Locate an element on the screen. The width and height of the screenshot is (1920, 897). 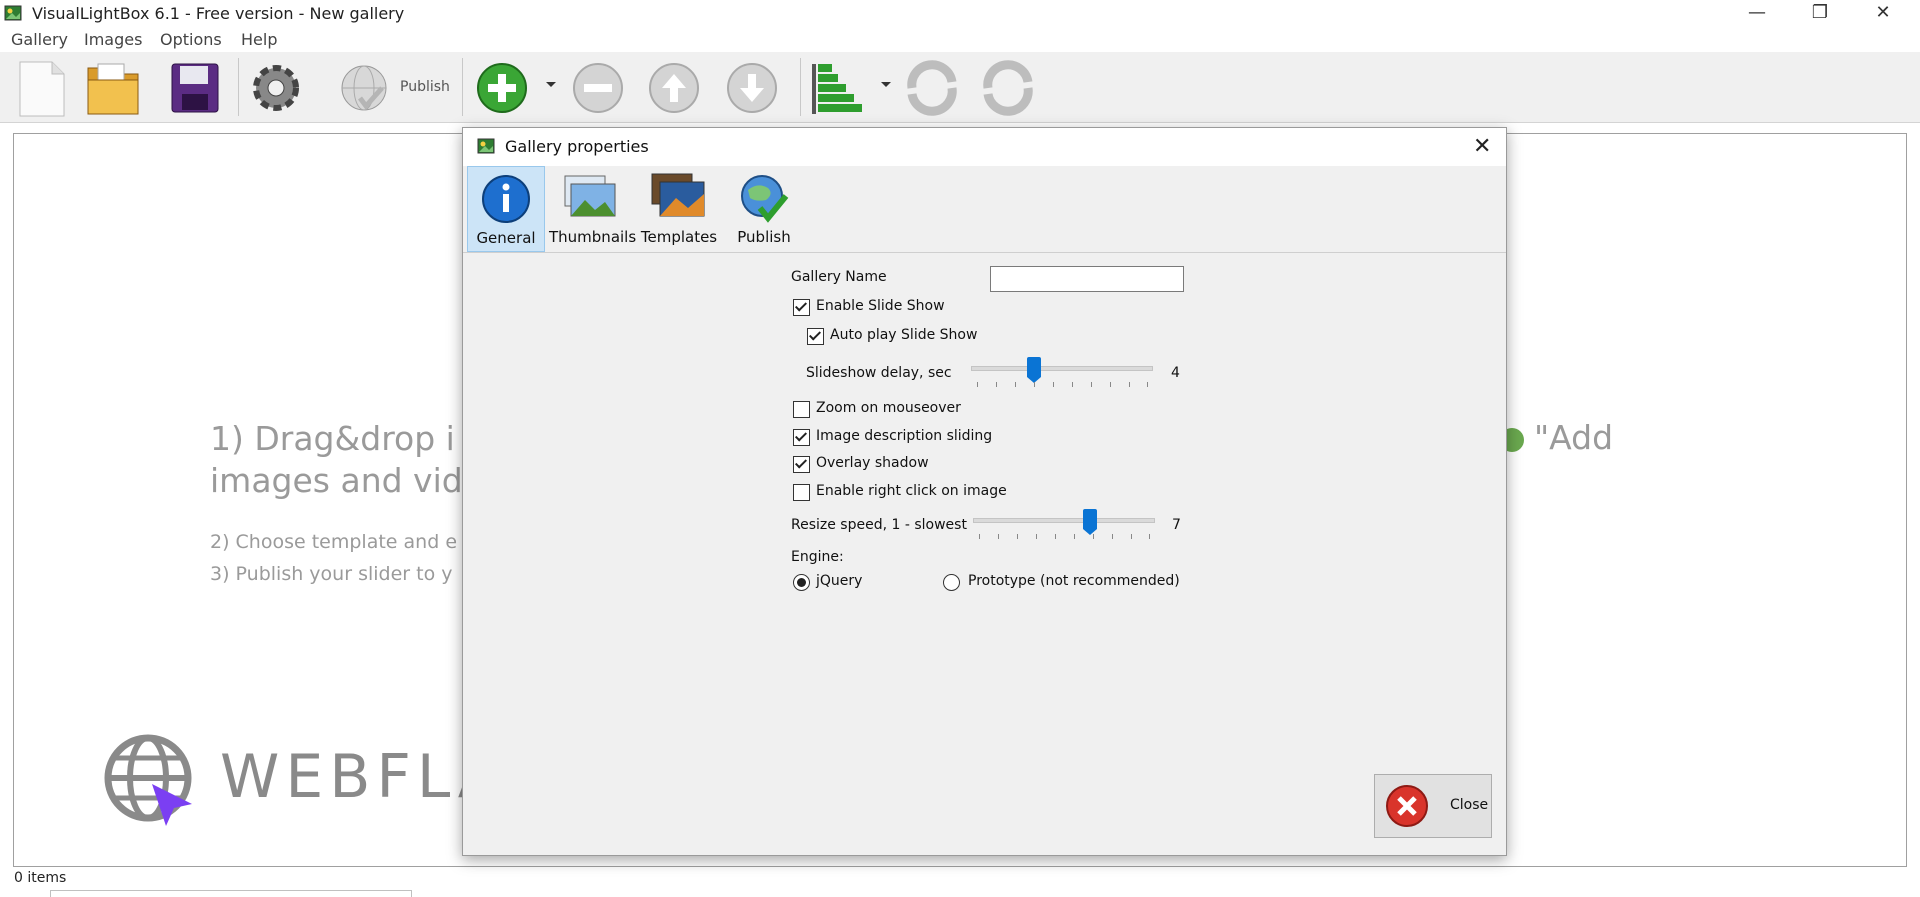
instruction-step1: 1) Drag&drop i images and vid is located at coordinates (336, 460).